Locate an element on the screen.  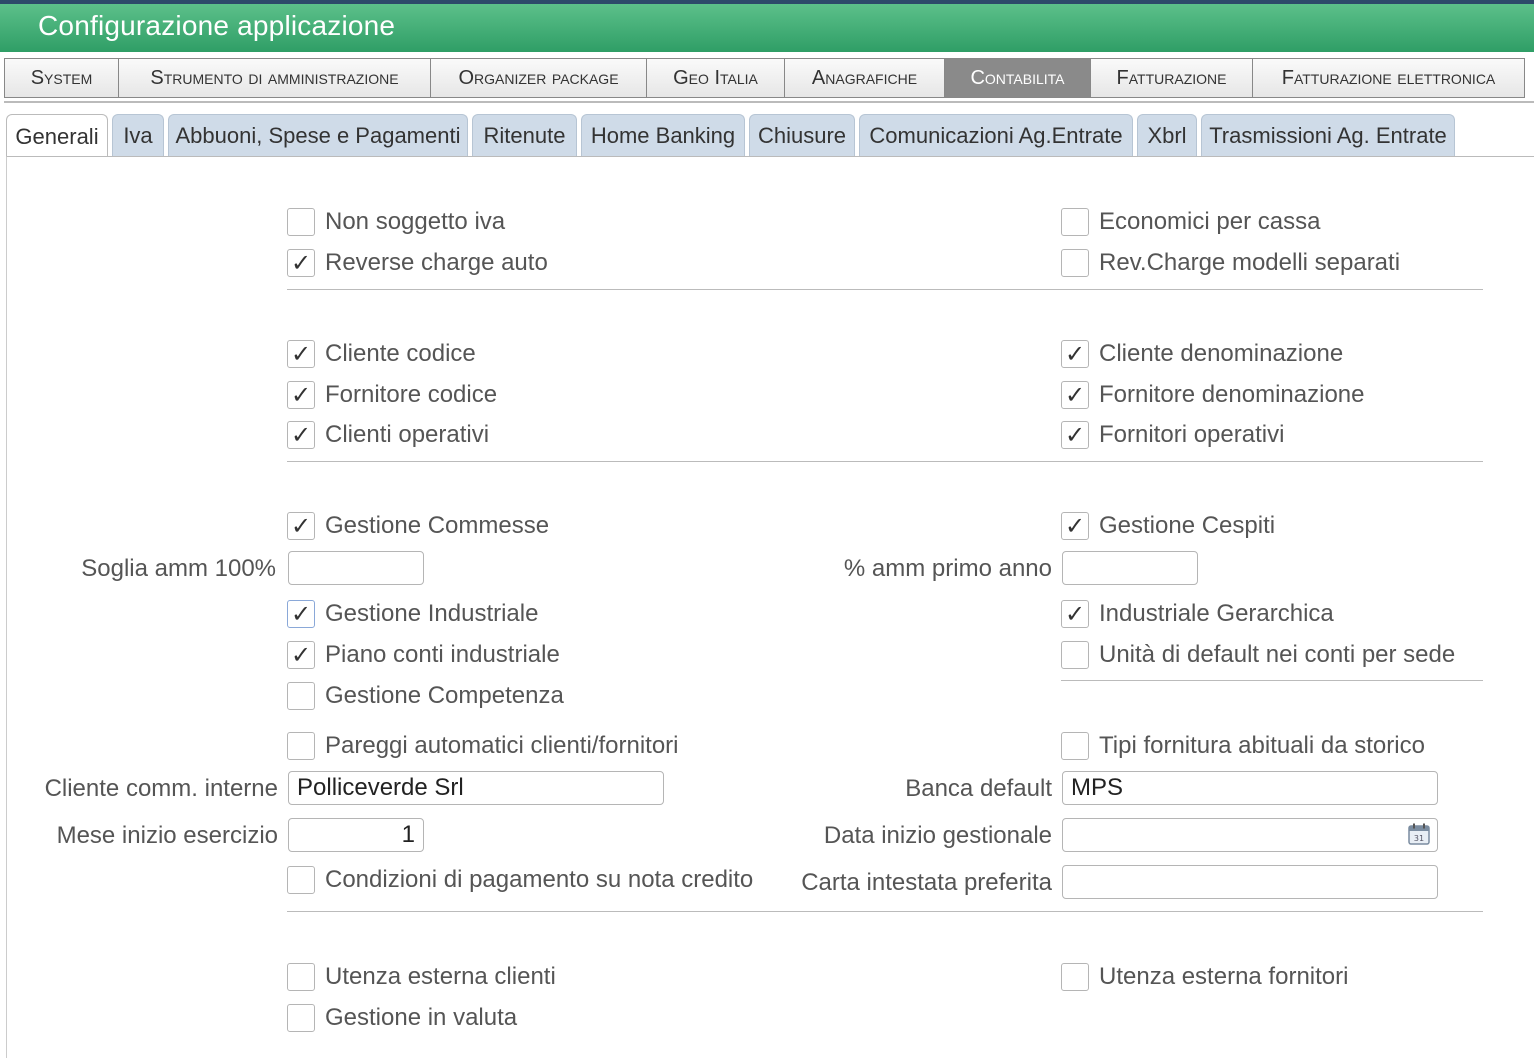
unita-default-checkbox: Unità di default nei conti per sede is located at coordinates (1258, 655).